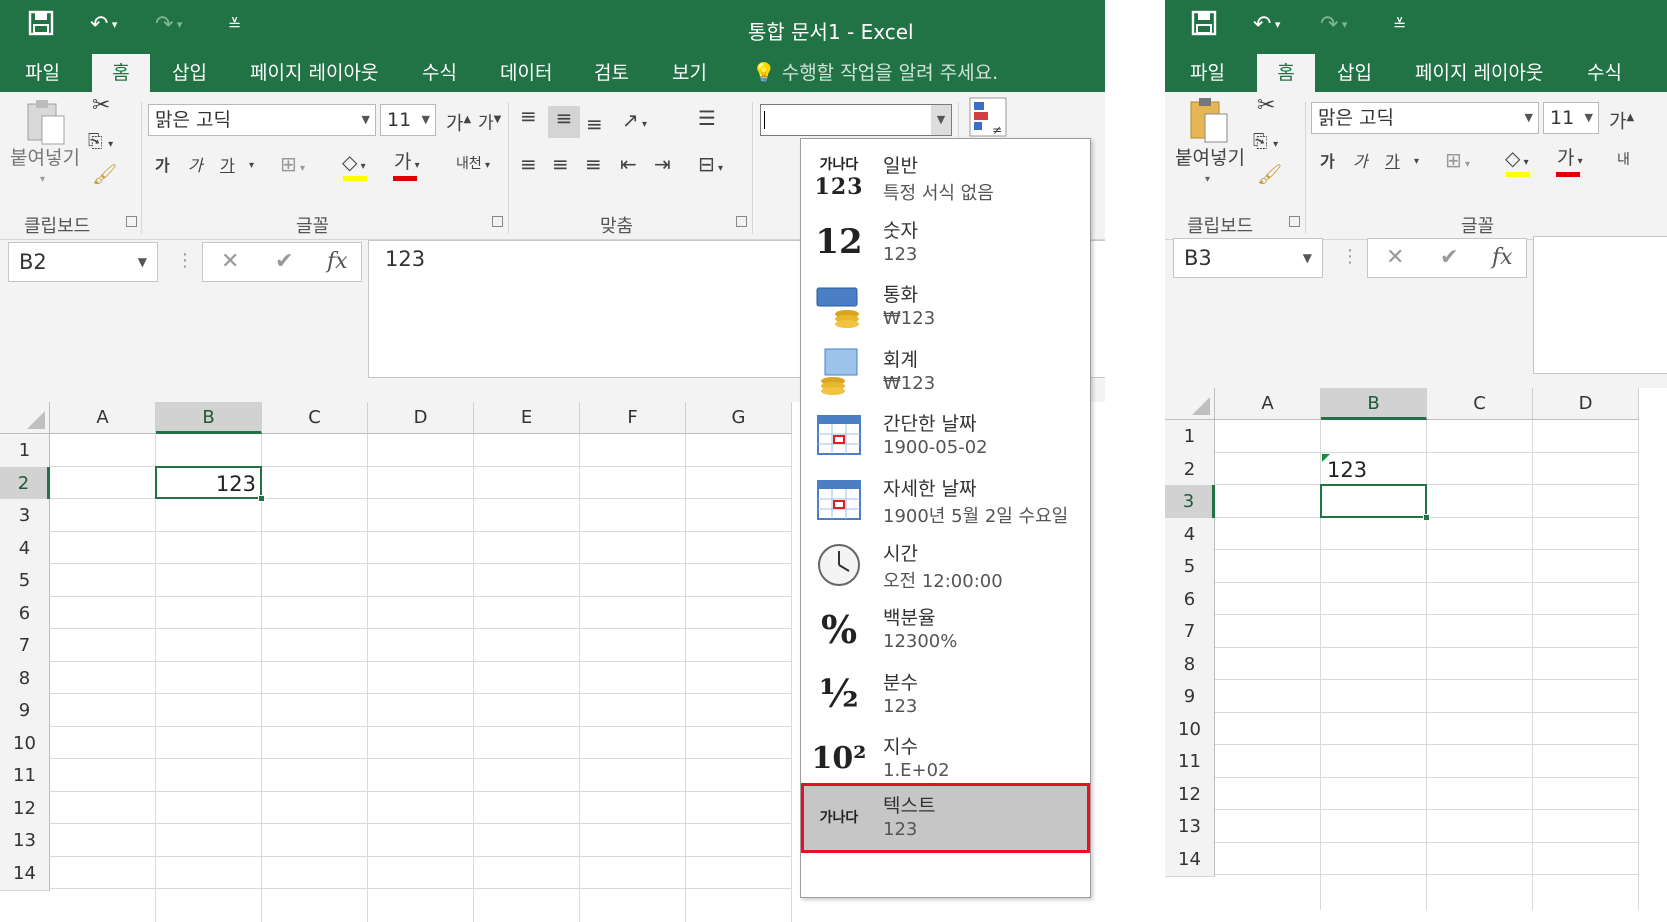 The width and height of the screenshot is (1667, 922). What do you see at coordinates (1375, 502) in the screenshot?
I see `active-cell-b3` at bounding box center [1375, 502].